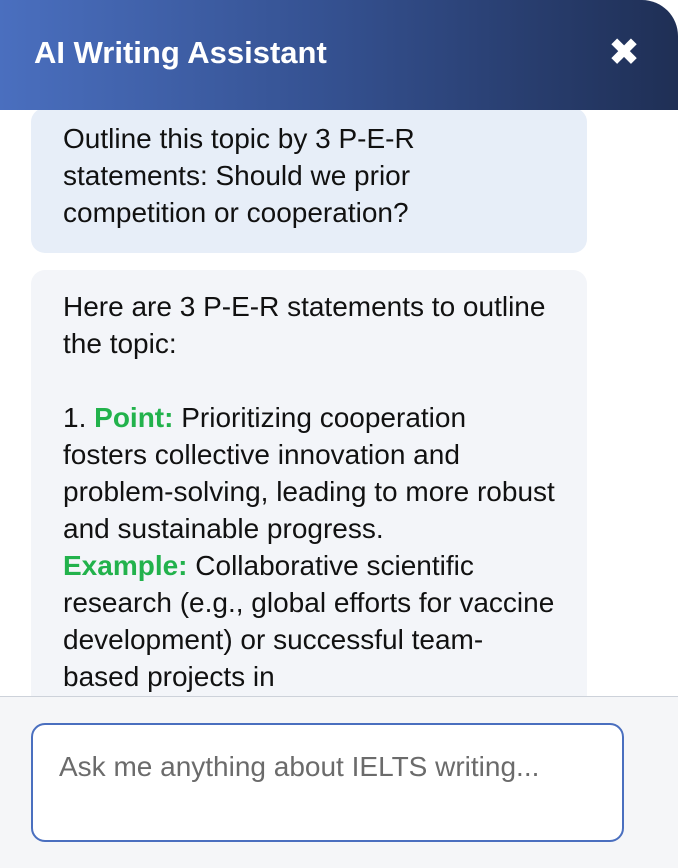  Describe the element at coordinates (134, 417) in the screenshot. I see `point-label: Point:` at that location.